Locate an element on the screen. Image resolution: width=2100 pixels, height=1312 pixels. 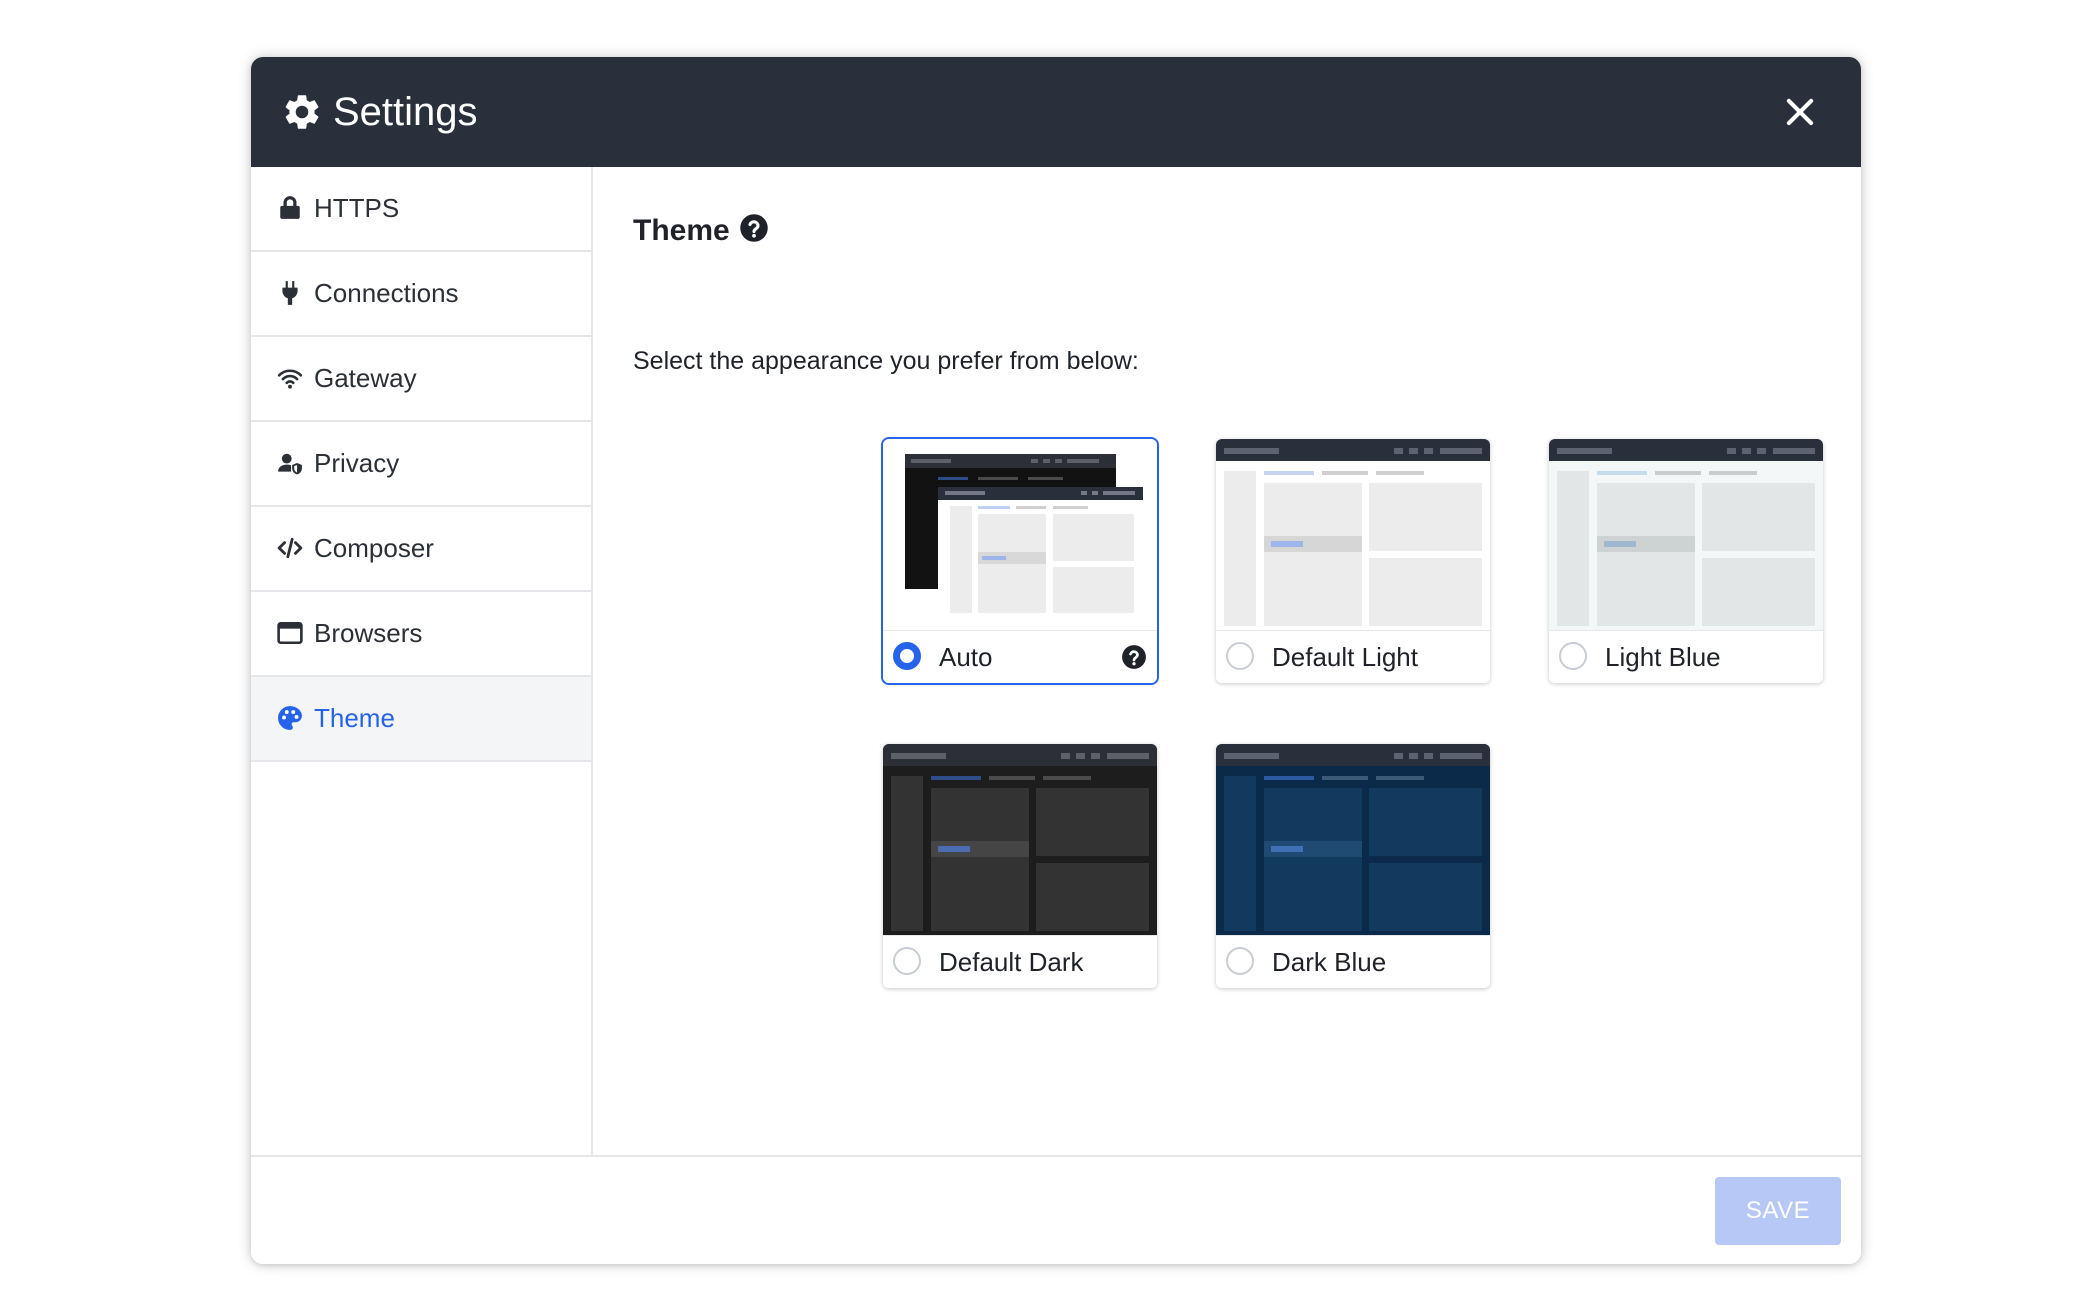
theme-card-footer: Dark Blue is located at coordinates (1353, 961).